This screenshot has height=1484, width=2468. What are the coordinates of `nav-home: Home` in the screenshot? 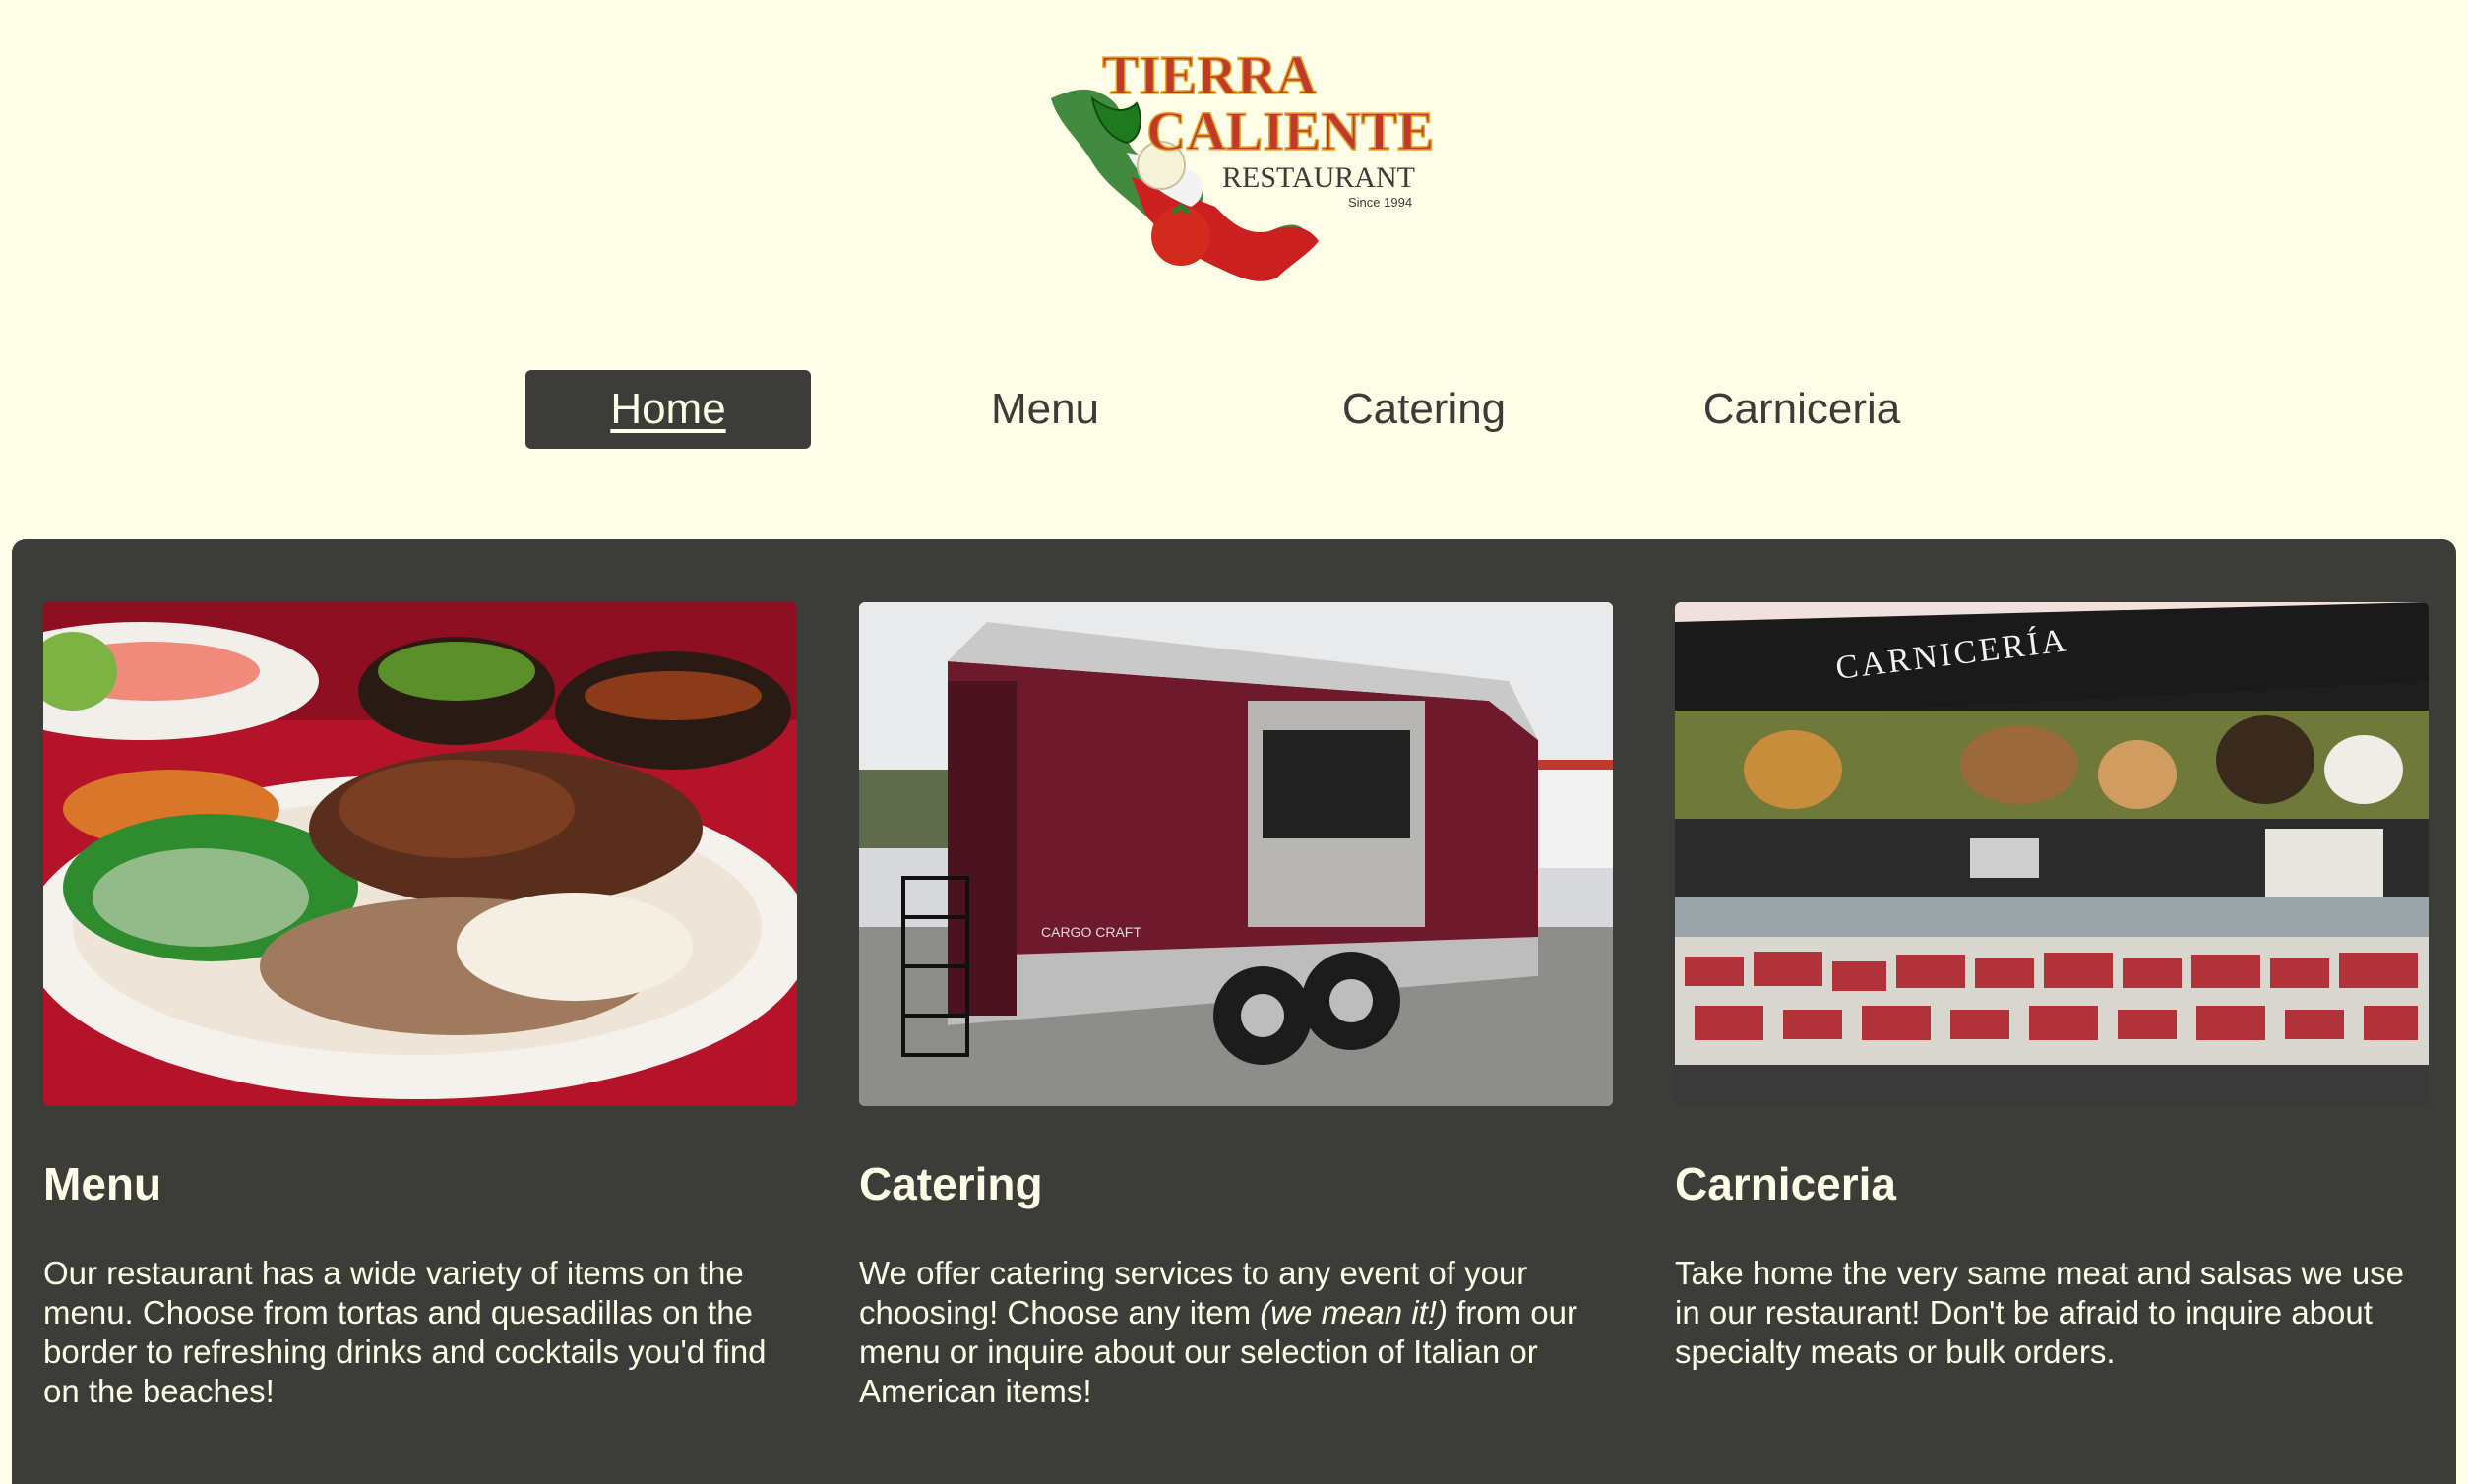 It's located at (668, 410).